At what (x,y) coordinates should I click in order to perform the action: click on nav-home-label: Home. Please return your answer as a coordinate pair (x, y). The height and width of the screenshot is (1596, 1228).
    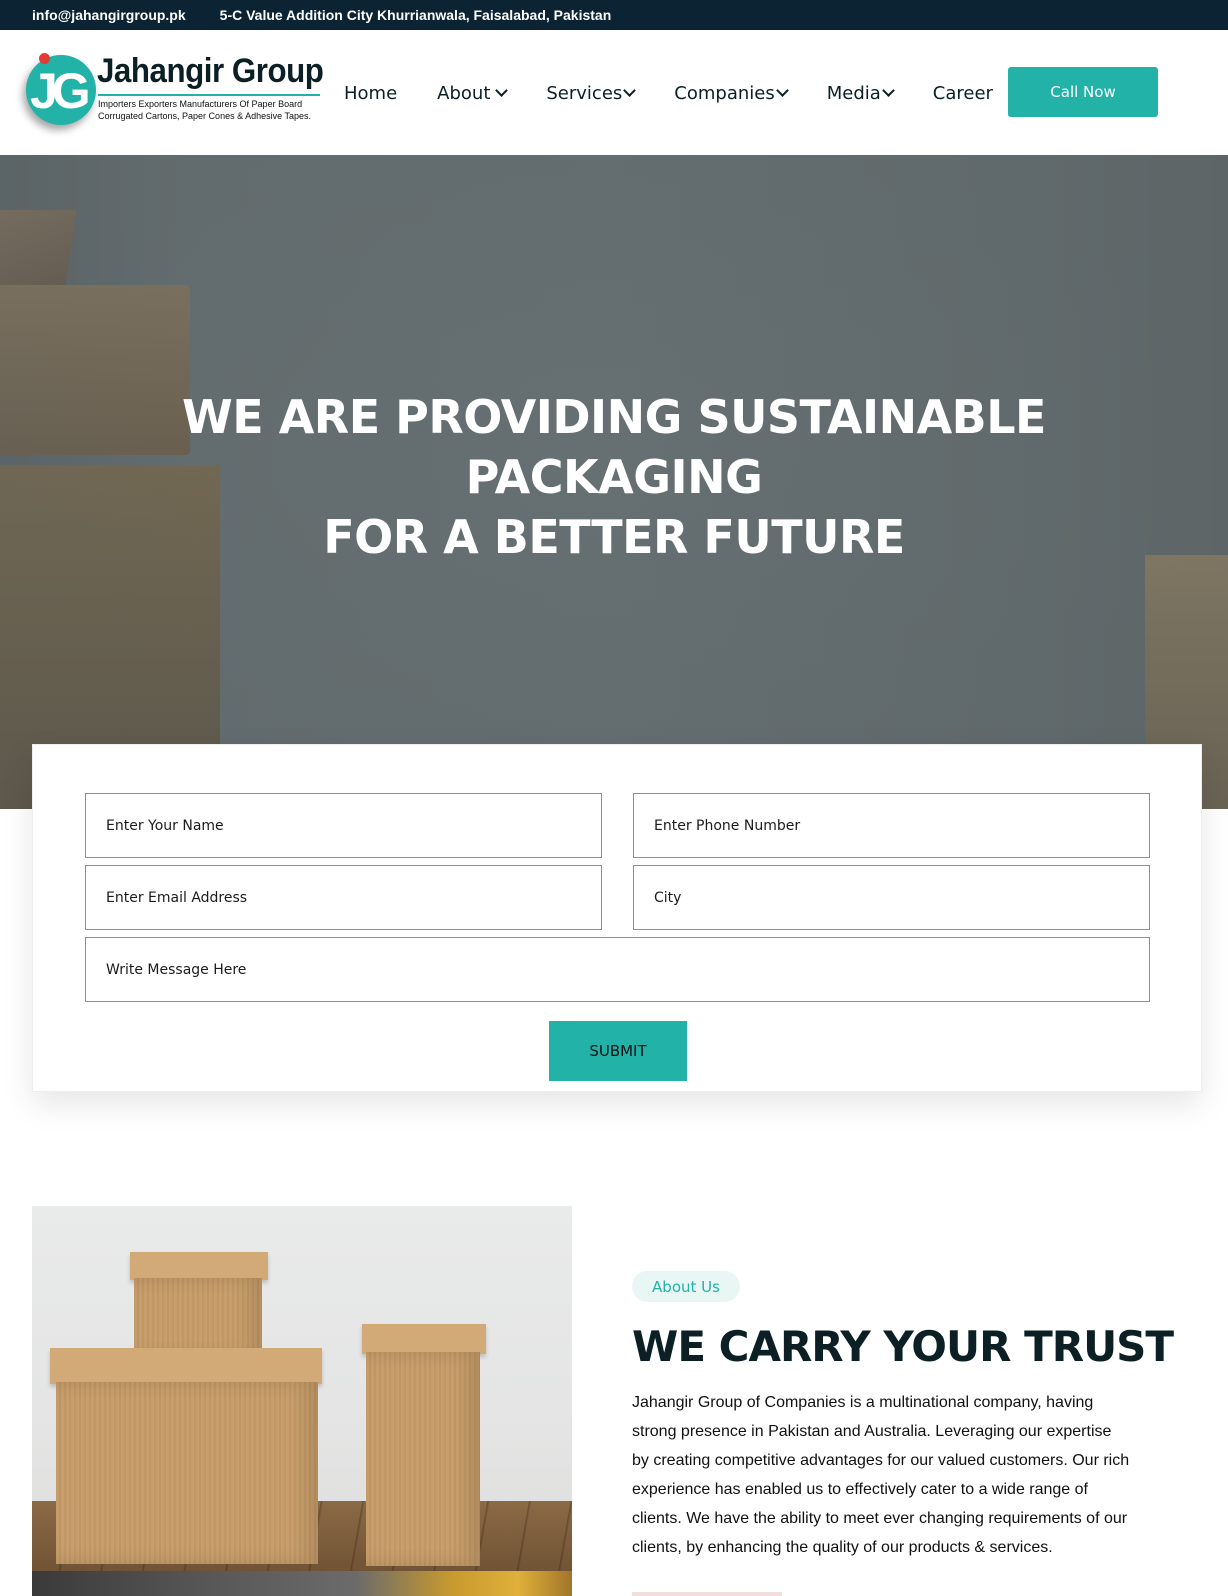
    Looking at the image, I should click on (371, 93).